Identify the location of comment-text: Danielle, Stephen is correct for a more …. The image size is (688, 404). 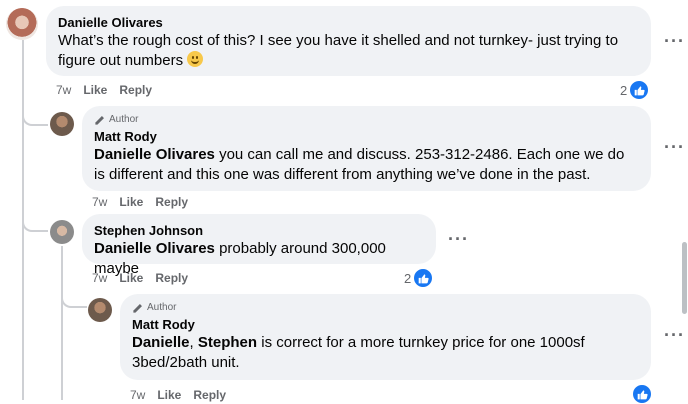
(385, 353).